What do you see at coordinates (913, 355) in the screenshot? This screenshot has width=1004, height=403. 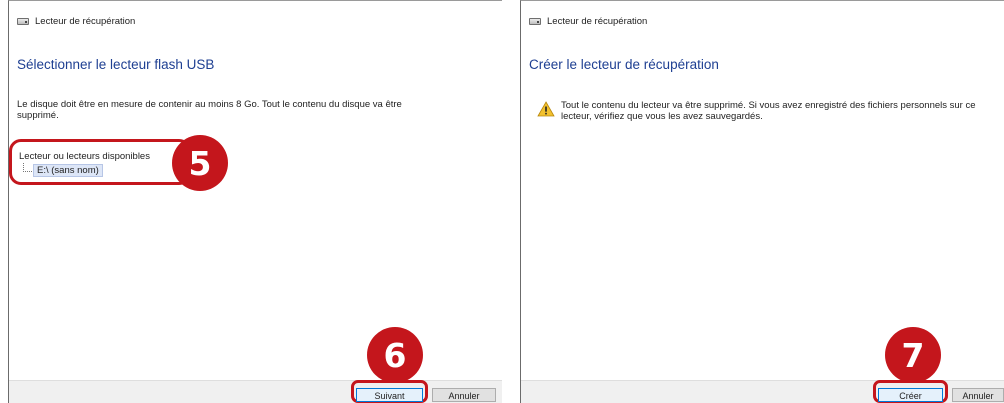 I see `step-badge-7: 7` at bounding box center [913, 355].